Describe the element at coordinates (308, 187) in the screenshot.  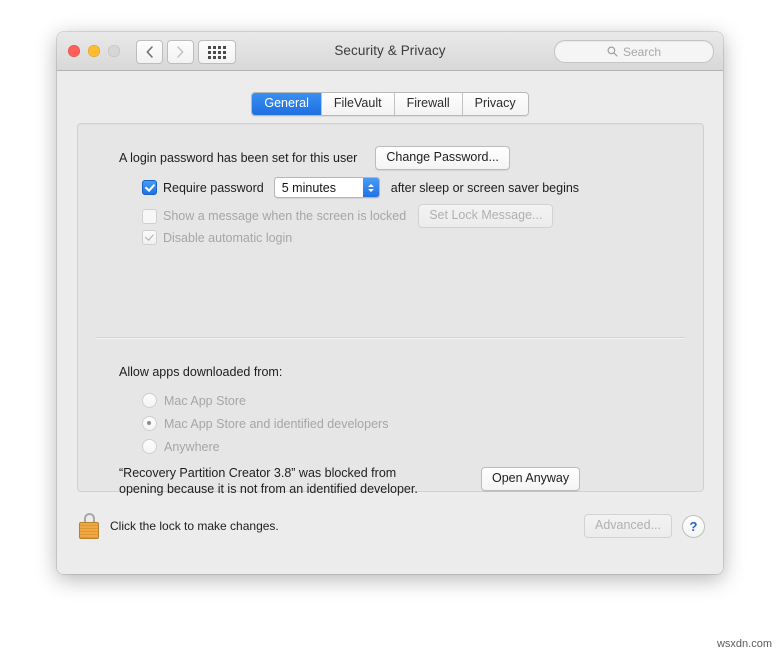
I see `require-password-interval-value: 5 minutes` at that location.